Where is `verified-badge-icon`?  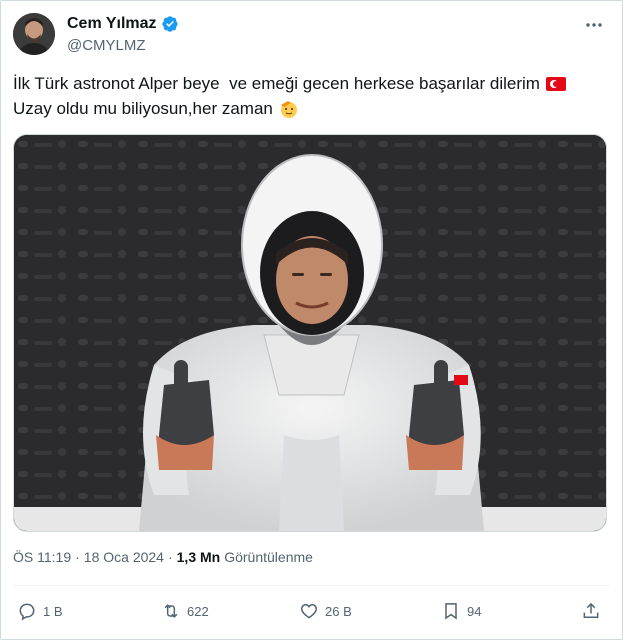
verified-badge-icon is located at coordinates (169, 24).